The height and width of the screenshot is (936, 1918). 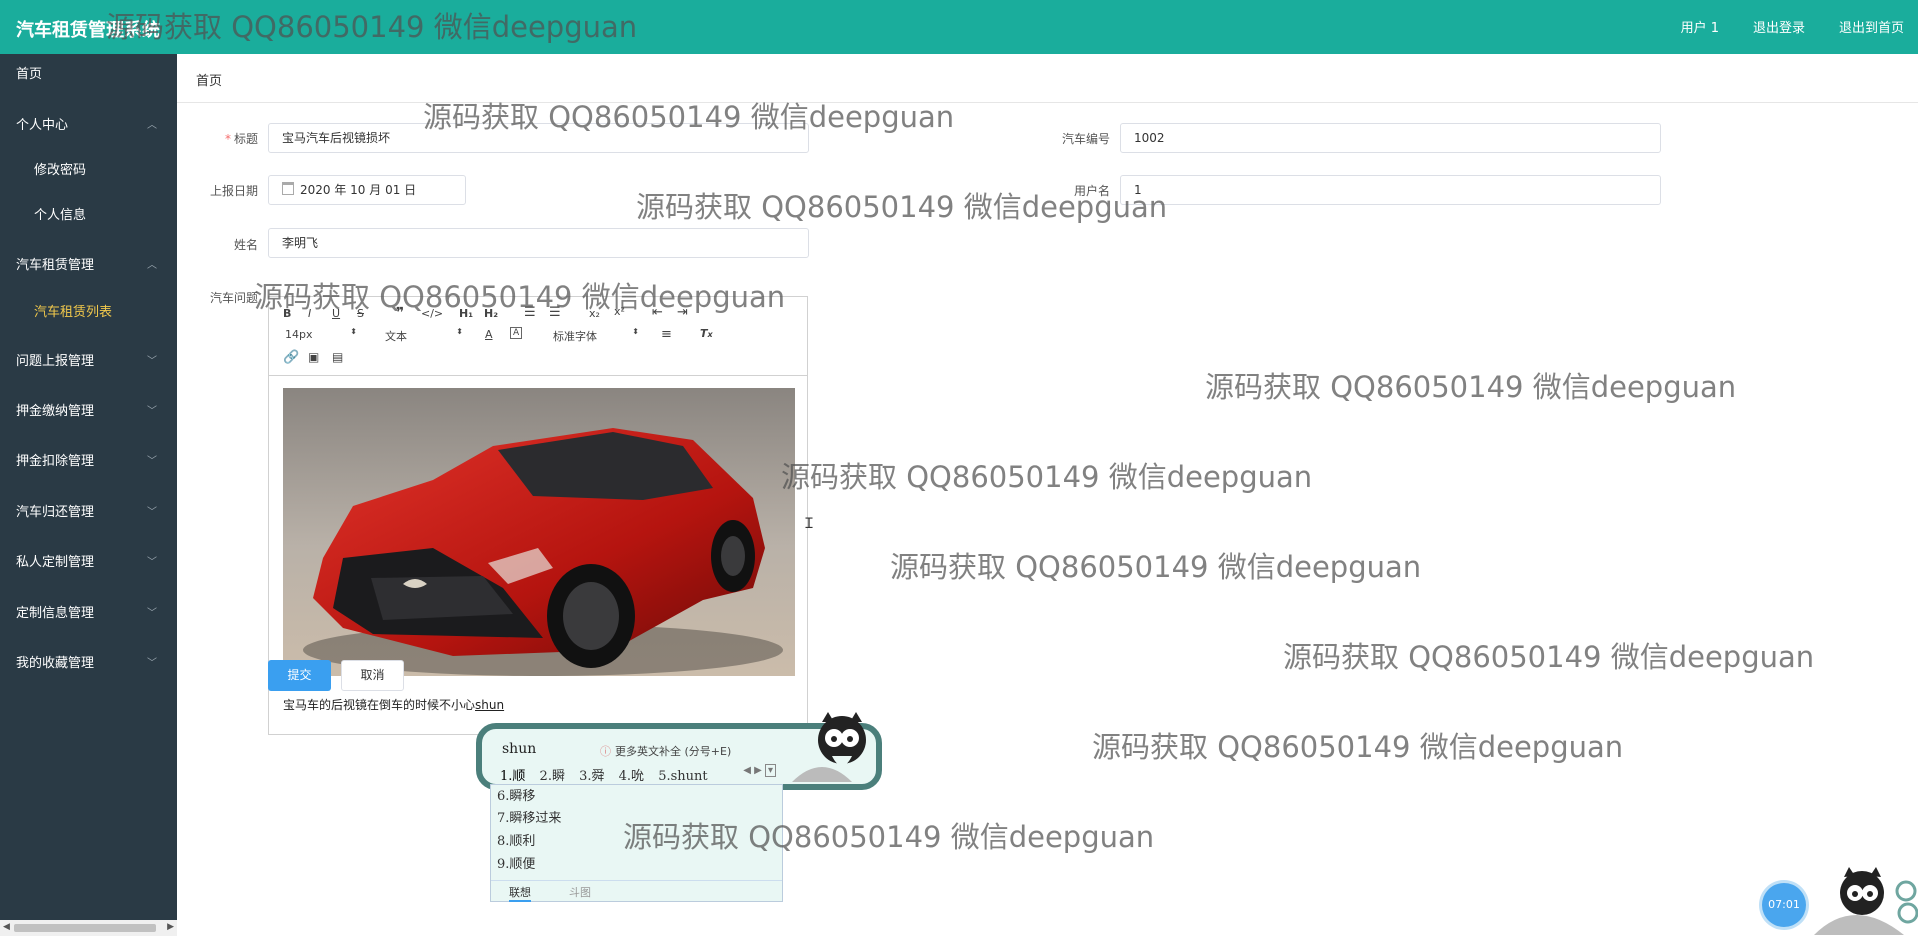 What do you see at coordinates (1871, 26) in the screenshot?
I see `exit-to-home-link: 退出到首页` at bounding box center [1871, 26].